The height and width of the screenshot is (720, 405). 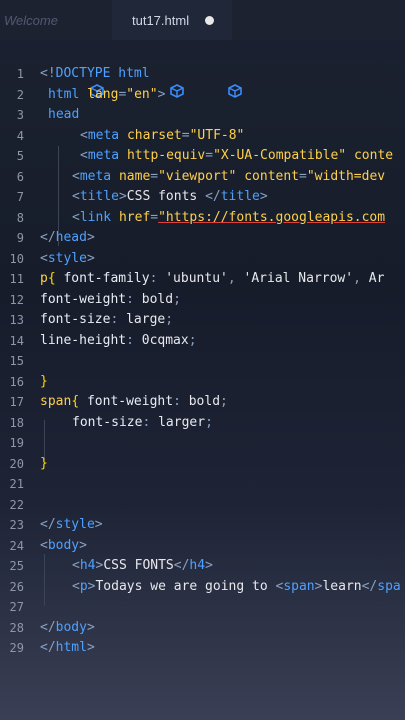 What do you see at coordinates (197, 565) in the screenshot?
I see `code-token: h4` at bounding box center [197, 565].